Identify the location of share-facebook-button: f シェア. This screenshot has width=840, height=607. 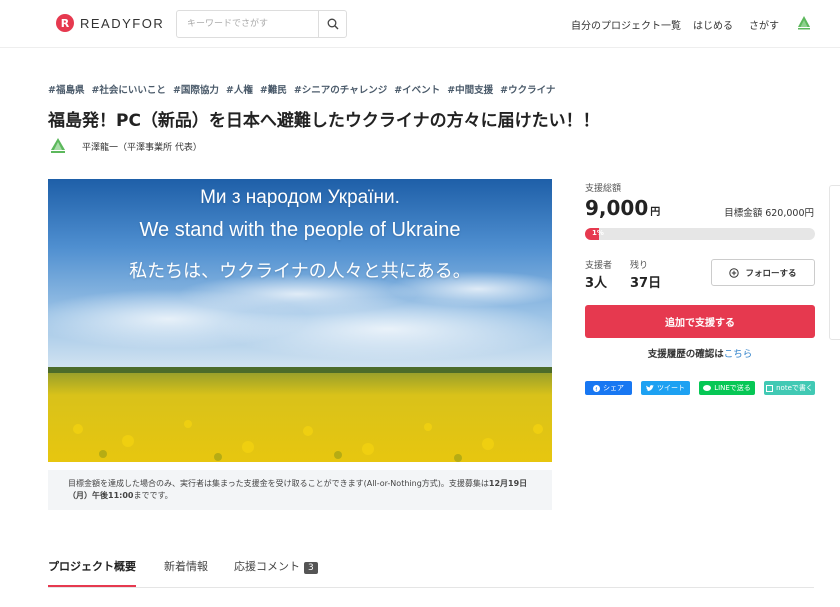
(608, 388).